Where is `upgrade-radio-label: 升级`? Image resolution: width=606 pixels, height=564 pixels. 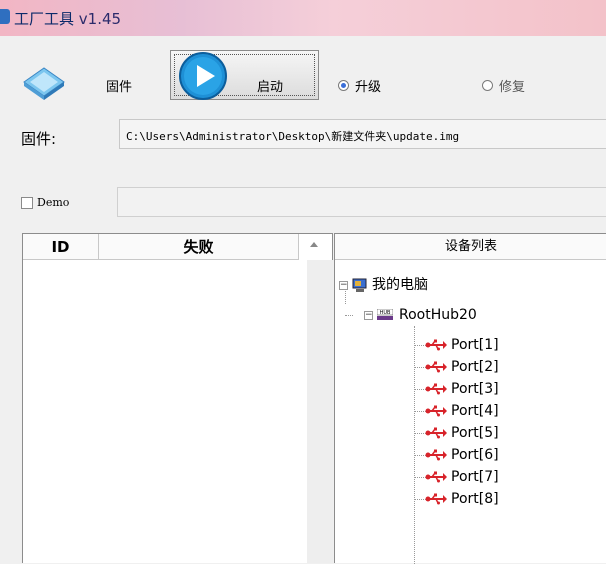 upgrade-radio-label: 升级 is located at coordinates (368, 87).